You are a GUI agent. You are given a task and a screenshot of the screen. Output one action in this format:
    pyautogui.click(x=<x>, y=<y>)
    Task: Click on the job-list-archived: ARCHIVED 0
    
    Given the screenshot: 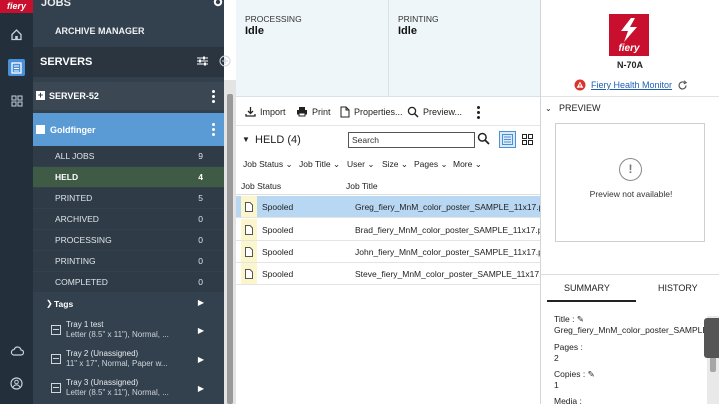 What is the action you would take?
    pyautogui.click(x=128, y=219)
    